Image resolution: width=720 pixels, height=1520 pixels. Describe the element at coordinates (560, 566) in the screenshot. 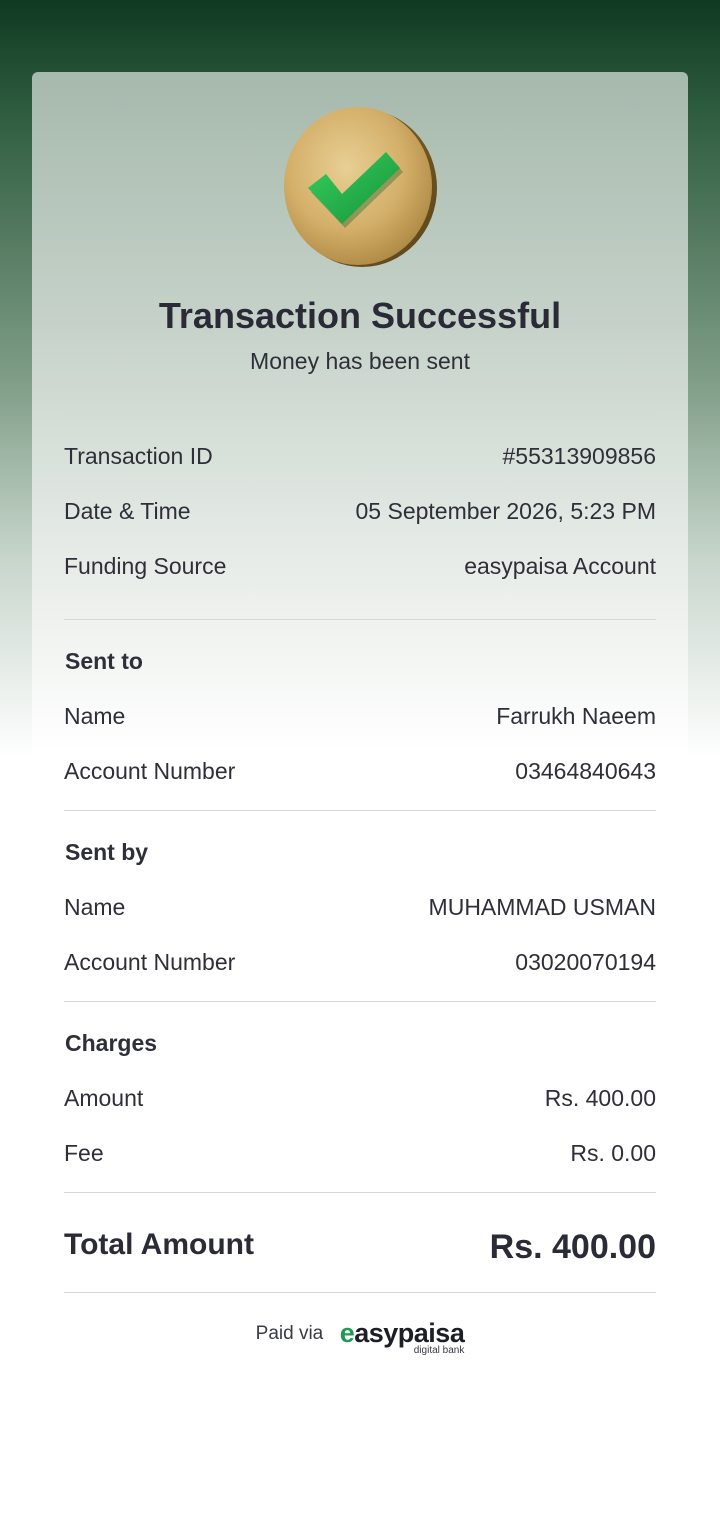

I see `detail-value: easypaisa Account` at that location.